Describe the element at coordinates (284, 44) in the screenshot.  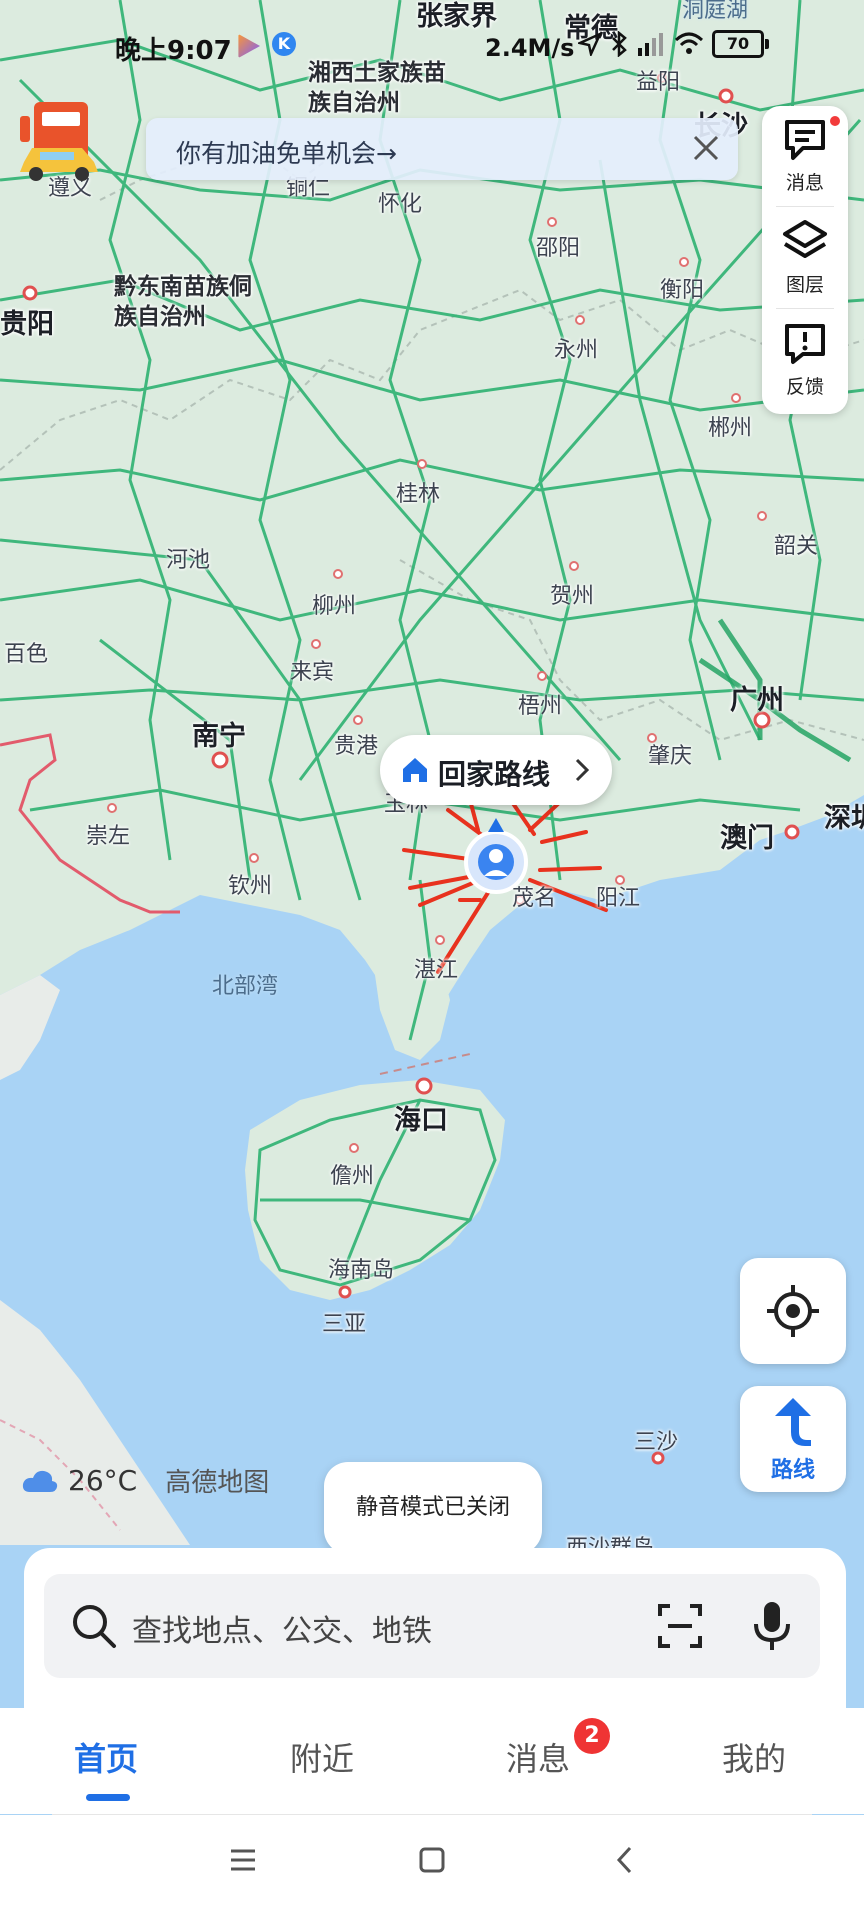
I see `app-k-icon: K` at that location.